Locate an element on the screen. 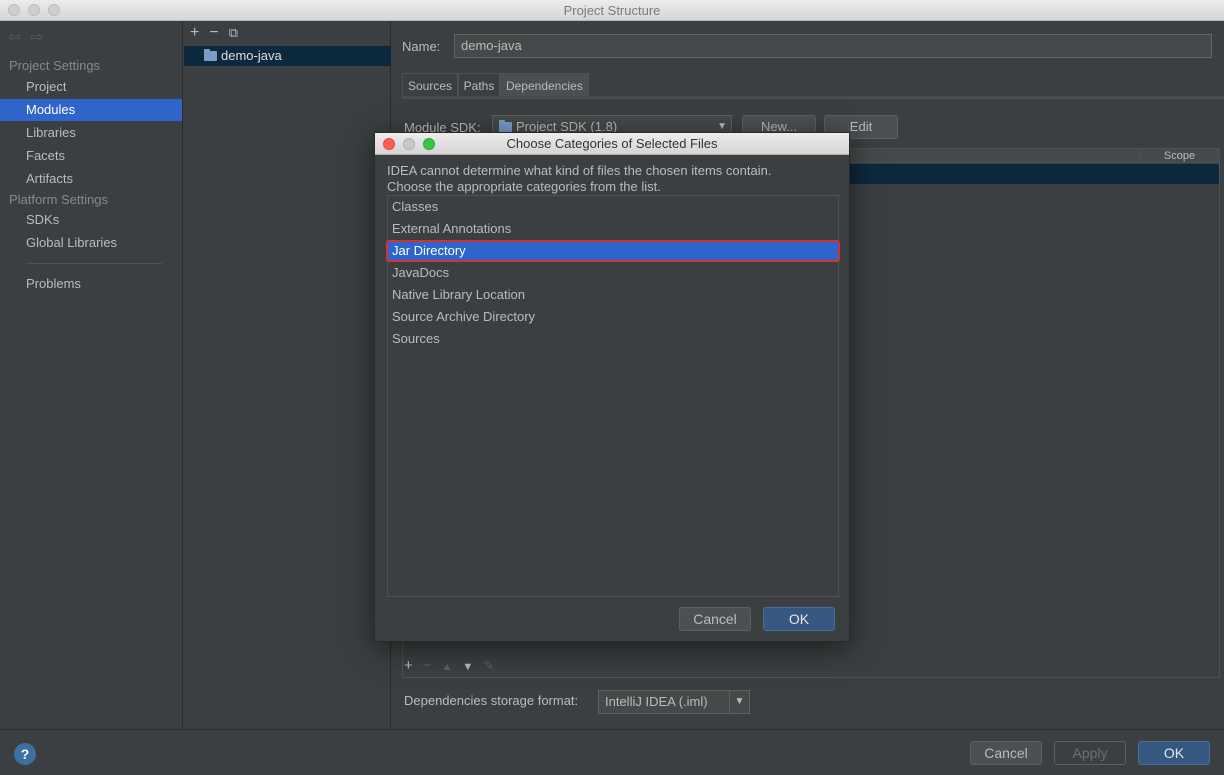 The width and height of the screenshot is (1224, 775). nav-arrows: ⇦ ⇨ is located at coordinates (30, 37).